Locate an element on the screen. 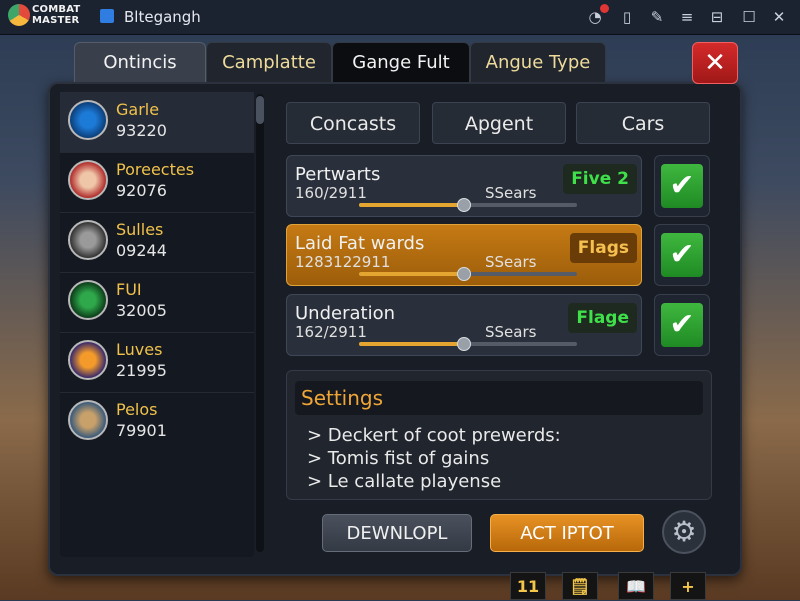 Image resolution: width=800 pixels, height=601 pixels. flame-icon is located at coordinates (88, 360).